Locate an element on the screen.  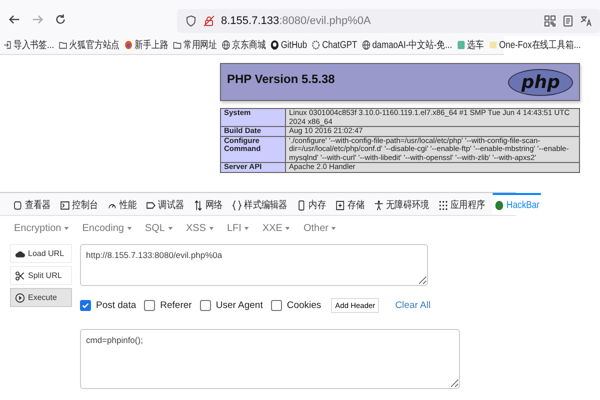
bookmark-item: 选车 is located at coordinates (470, 45).